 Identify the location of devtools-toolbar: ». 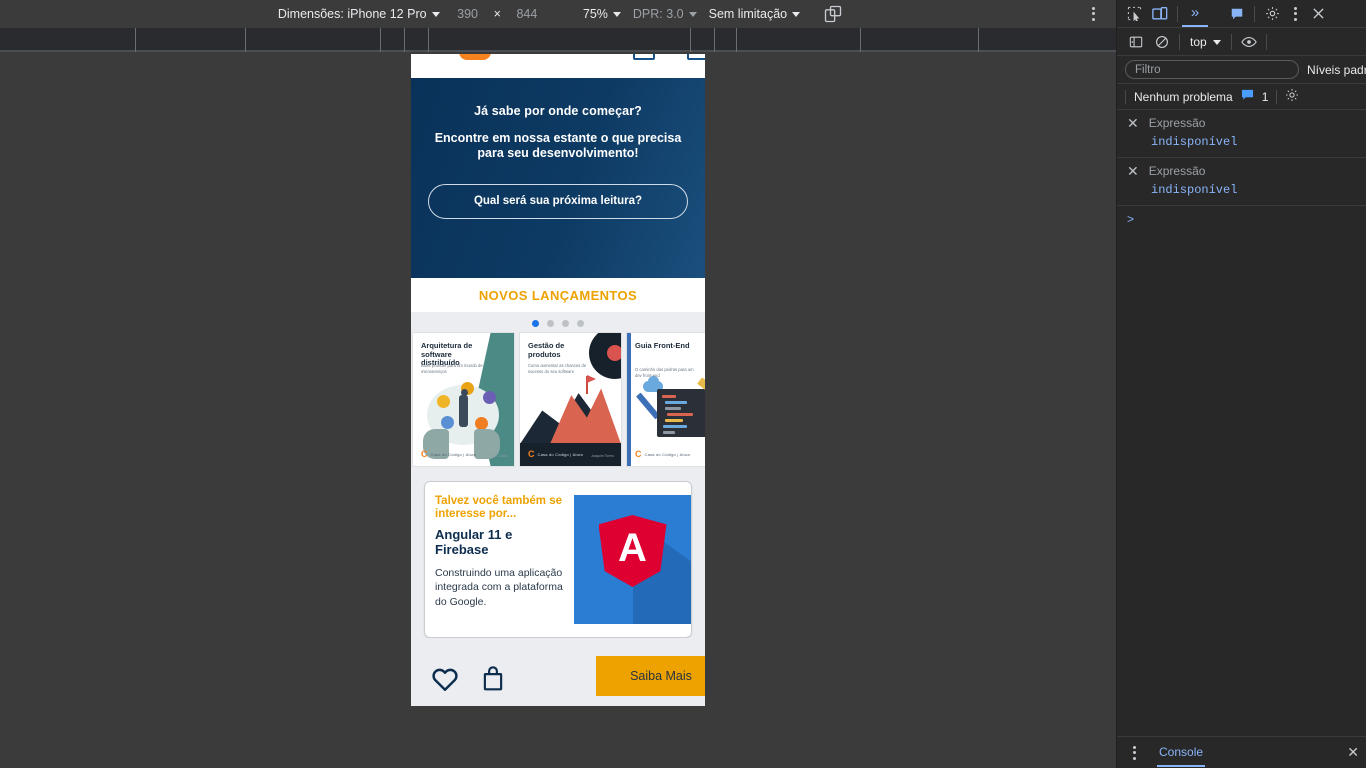
(1241, 14).